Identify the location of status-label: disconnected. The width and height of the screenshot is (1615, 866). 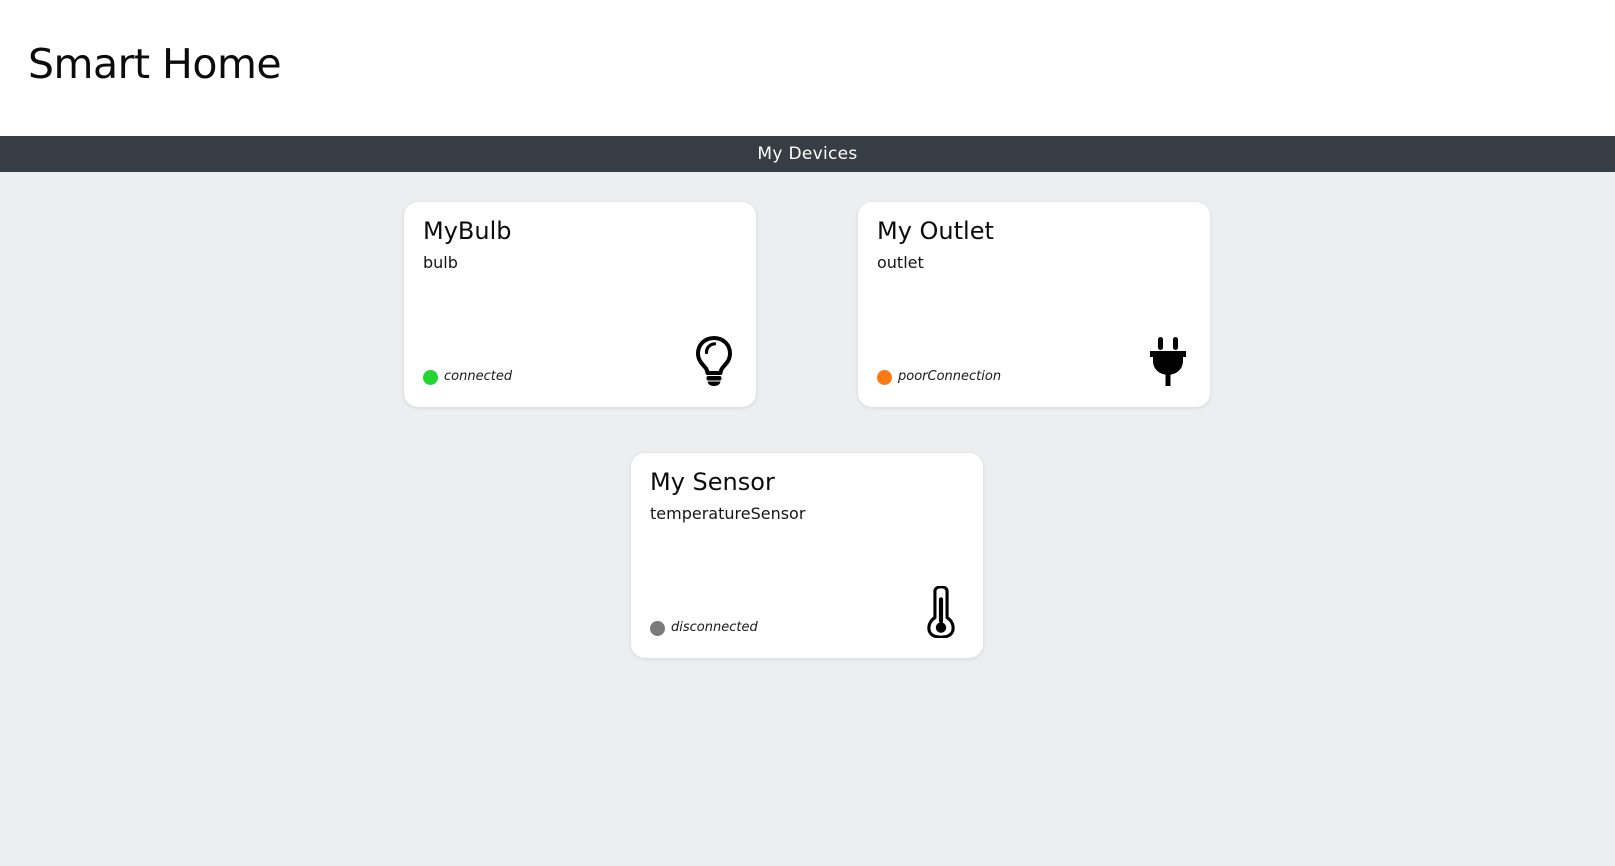
(714, 627).